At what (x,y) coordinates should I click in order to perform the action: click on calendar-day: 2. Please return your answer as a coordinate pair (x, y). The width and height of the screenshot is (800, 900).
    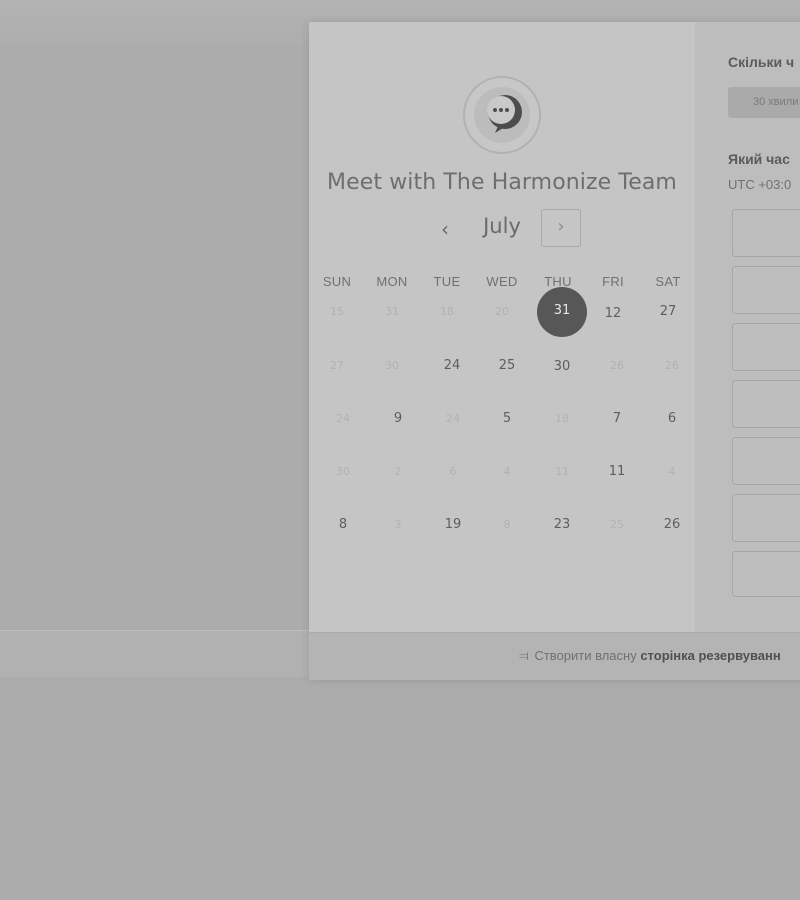
    Looking at the image, I should click on (398, 472).